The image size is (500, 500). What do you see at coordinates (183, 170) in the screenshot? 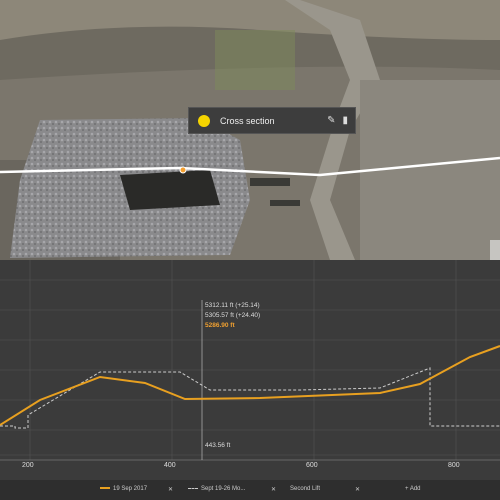
I see `hover-marker` at bounding box center [183, 170].